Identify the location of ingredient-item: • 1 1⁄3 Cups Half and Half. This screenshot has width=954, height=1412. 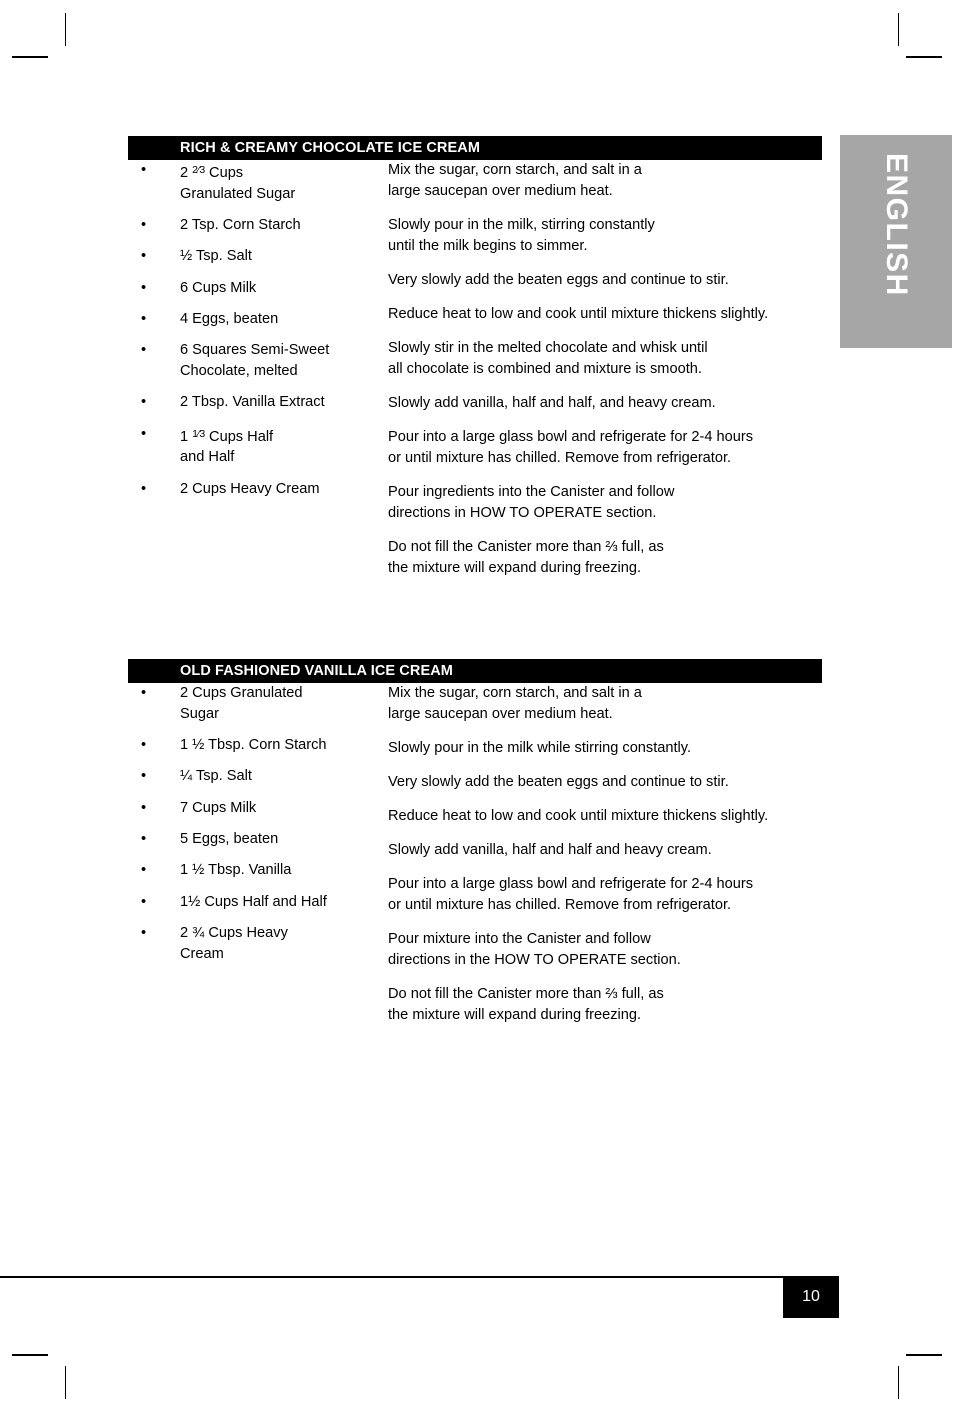
(253, 446).